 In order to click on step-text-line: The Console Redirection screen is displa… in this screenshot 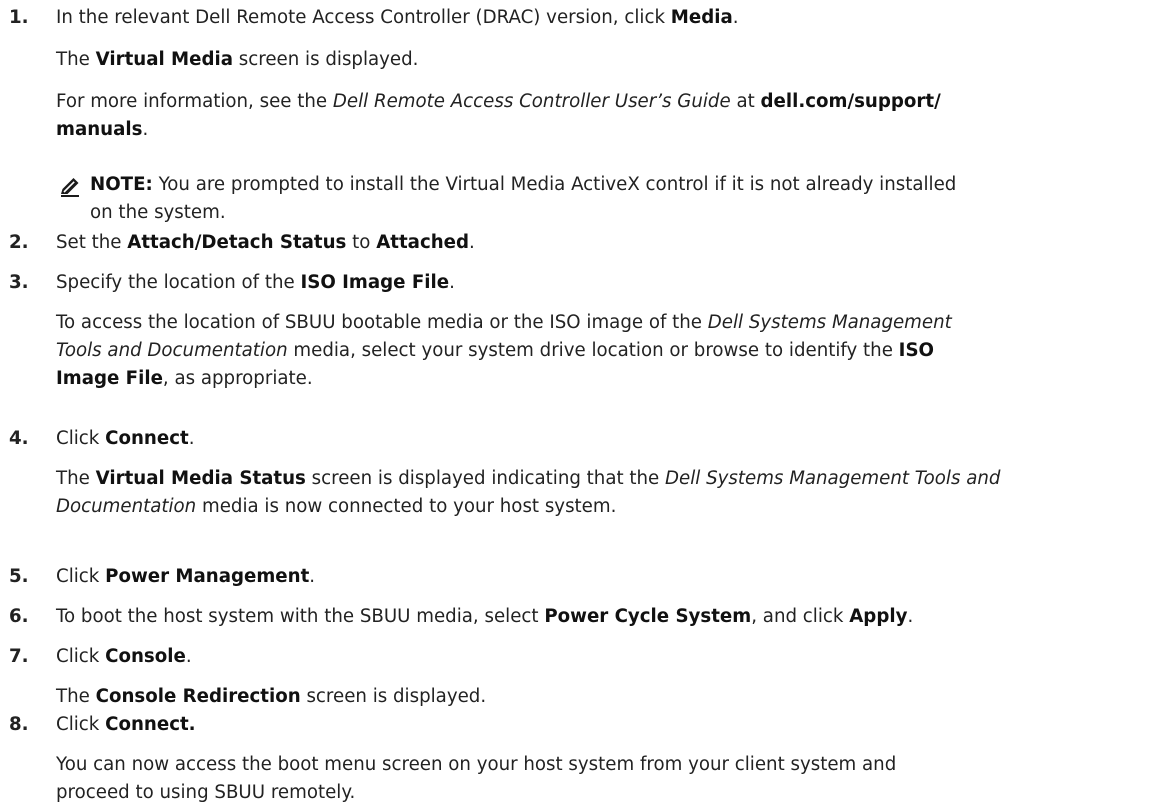, I will do `click(271, 697)`.